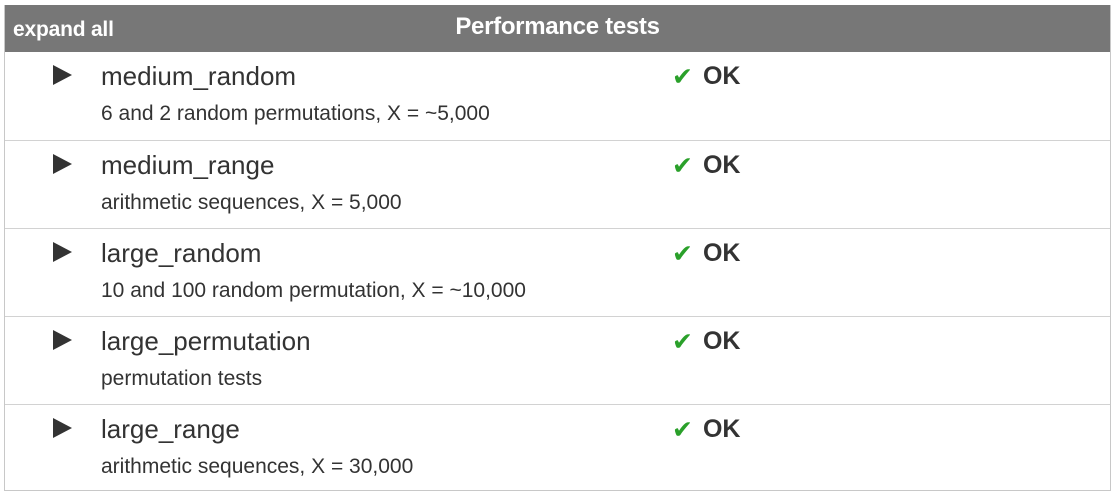  I want to click on test-name: large_random, so click(181, 253).